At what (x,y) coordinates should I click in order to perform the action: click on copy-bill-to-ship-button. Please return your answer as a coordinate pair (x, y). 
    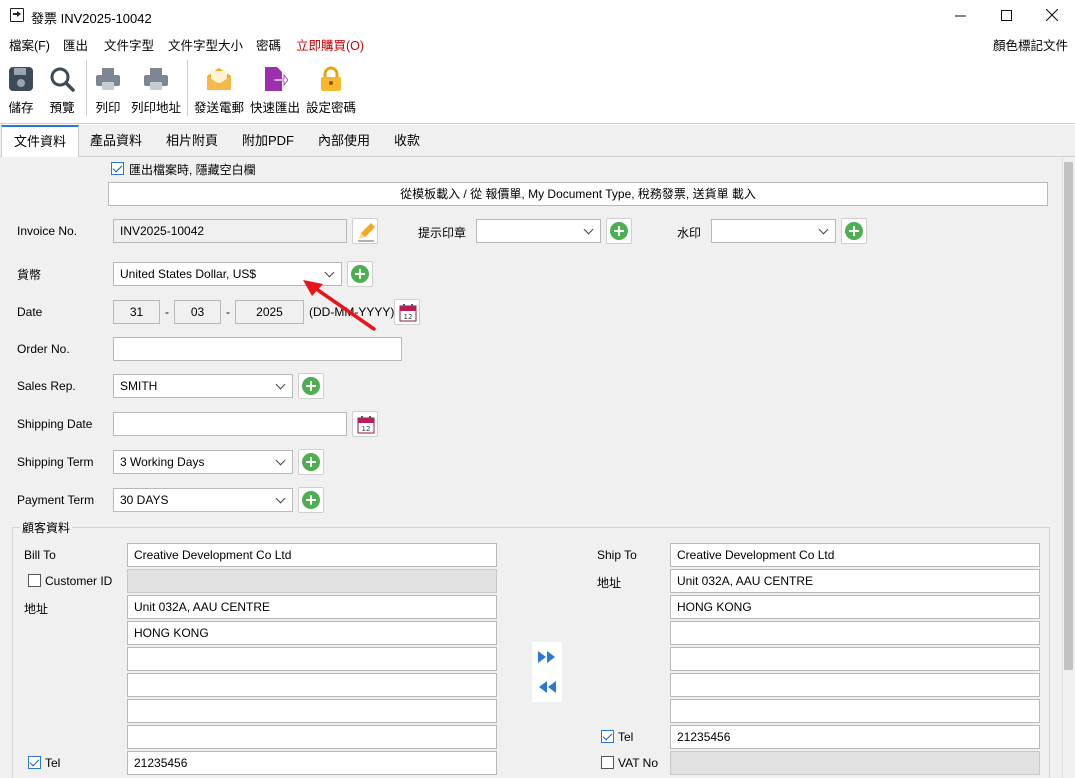
    Looking at the image, I should click on (547, 657).